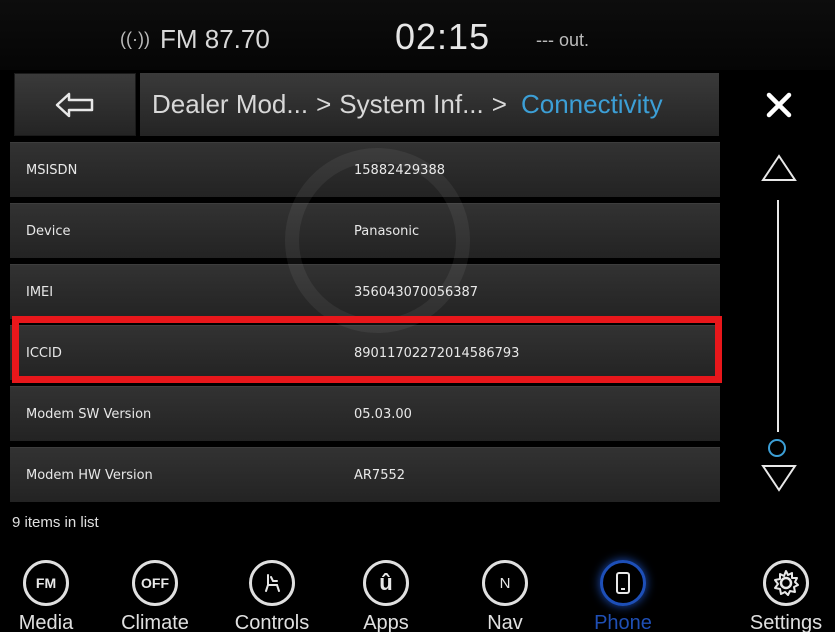 Image resolution: width=835 pixels, height=632 pixels. Describe the element at coordinates (52, 170) in the screenshot. I see `row-key: MSISDN` at that location.